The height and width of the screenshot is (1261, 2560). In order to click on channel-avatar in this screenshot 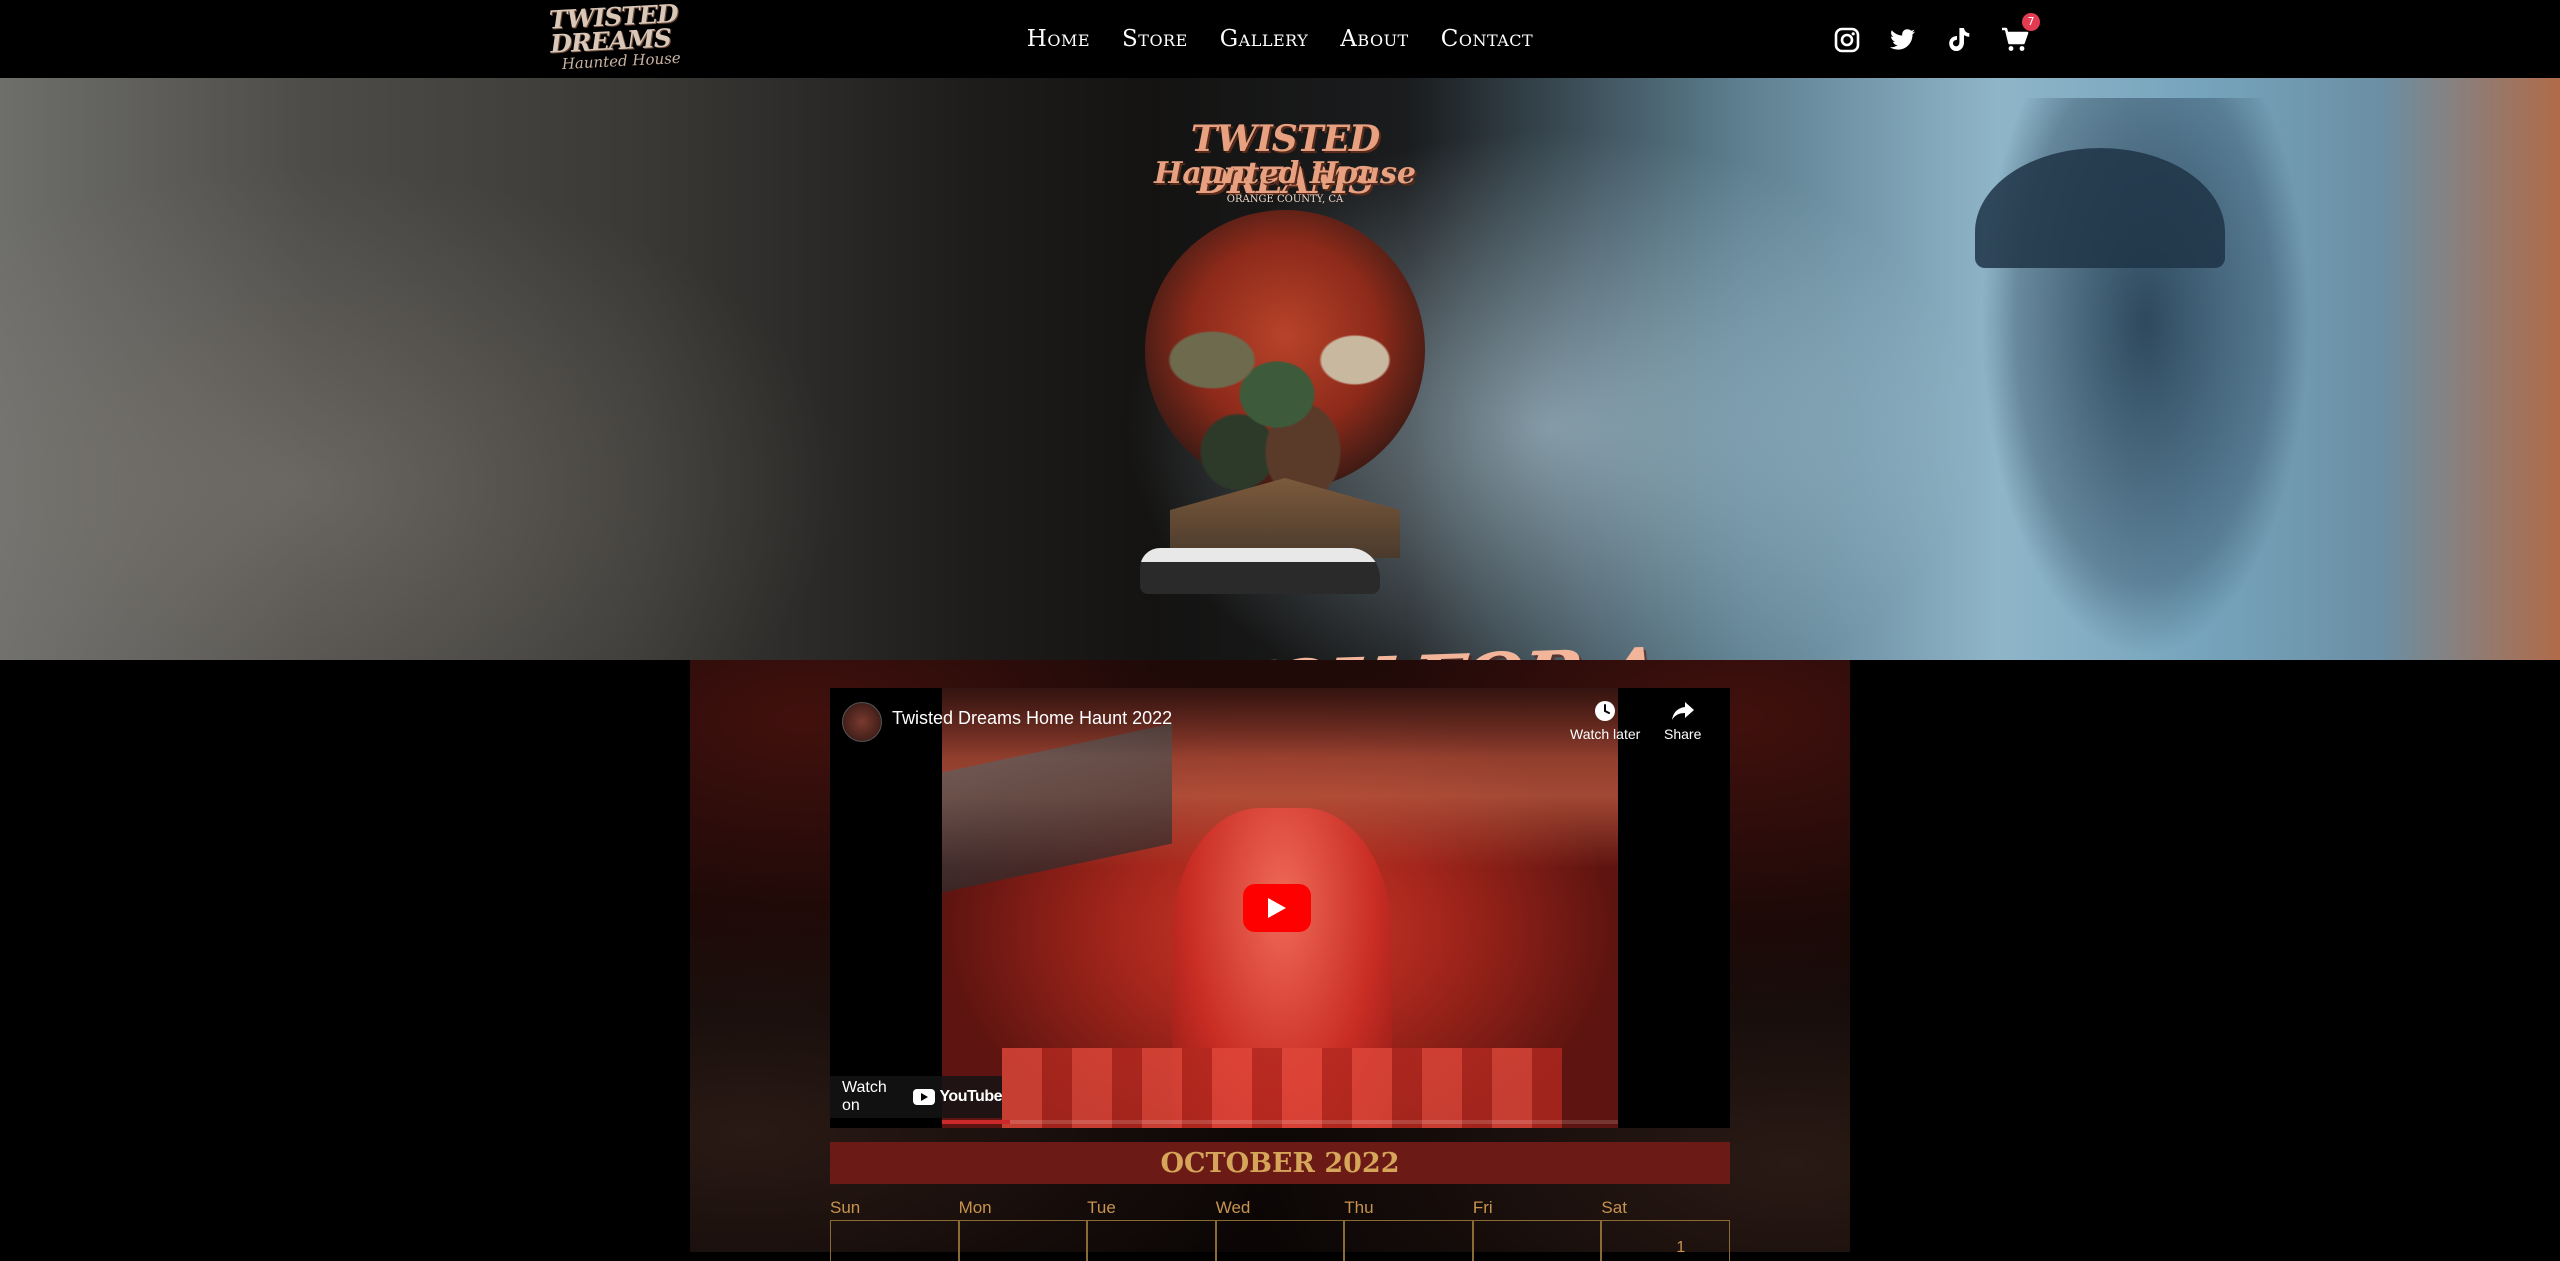, I will do `click(862, 722)`.